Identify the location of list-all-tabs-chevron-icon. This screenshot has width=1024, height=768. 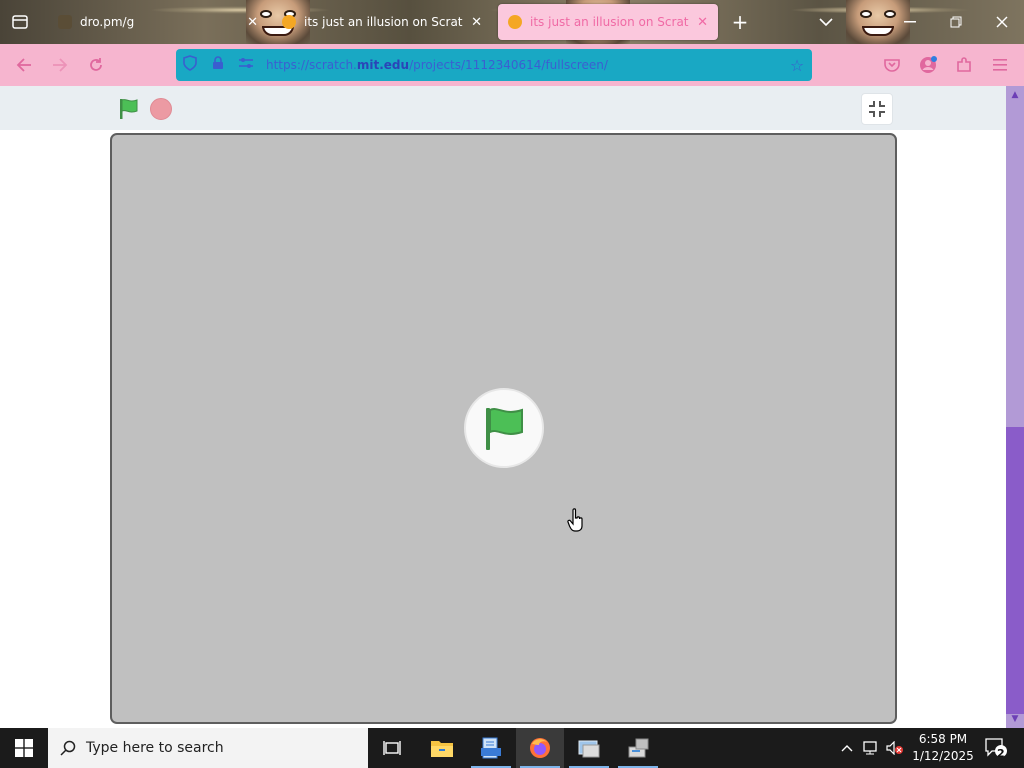
(826, 22).